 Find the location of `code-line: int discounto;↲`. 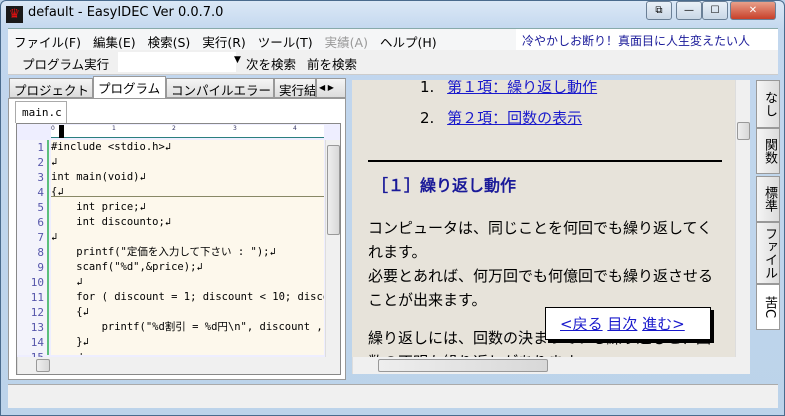

code-line: int discounto;↲ is located at coordinates (111, 222).